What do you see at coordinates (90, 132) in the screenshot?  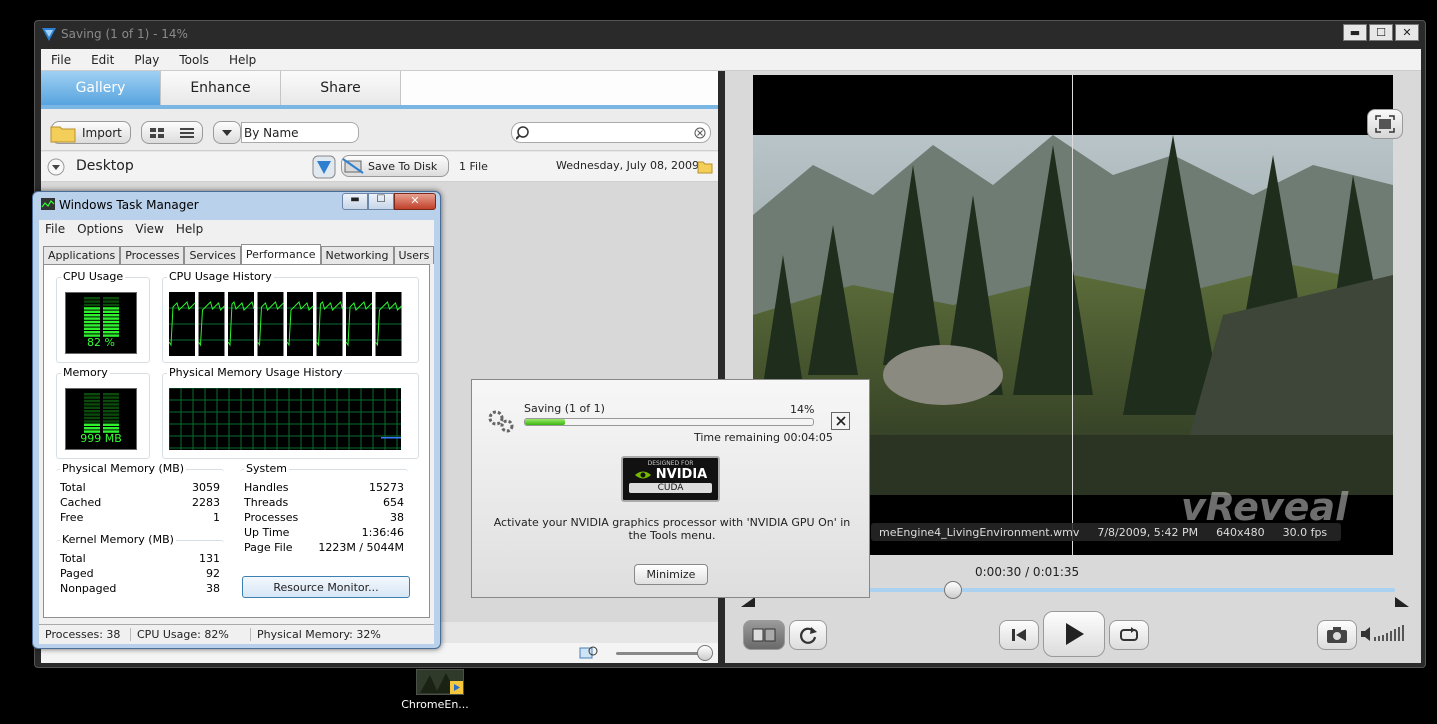 I see `import-button: Import` at bounding box center [90, 132].